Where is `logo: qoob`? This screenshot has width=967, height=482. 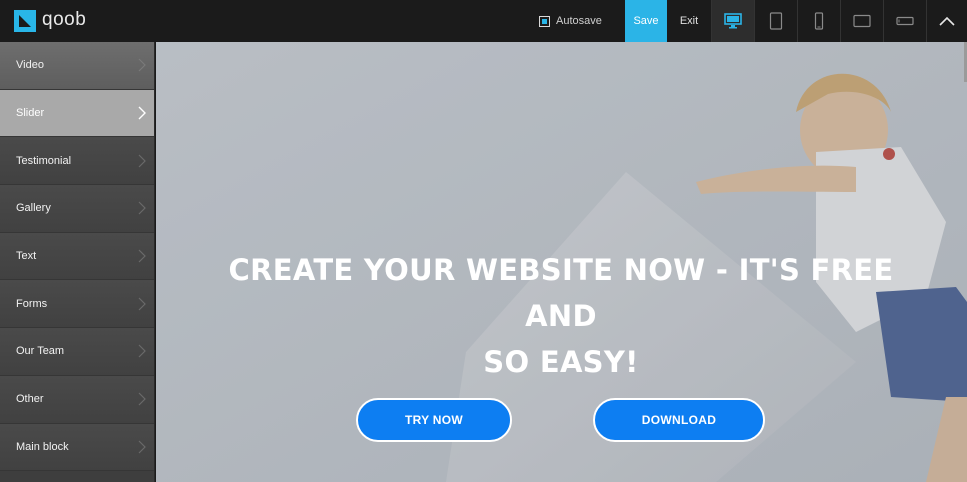 logo: qoob is located at coordinates (50, 20).